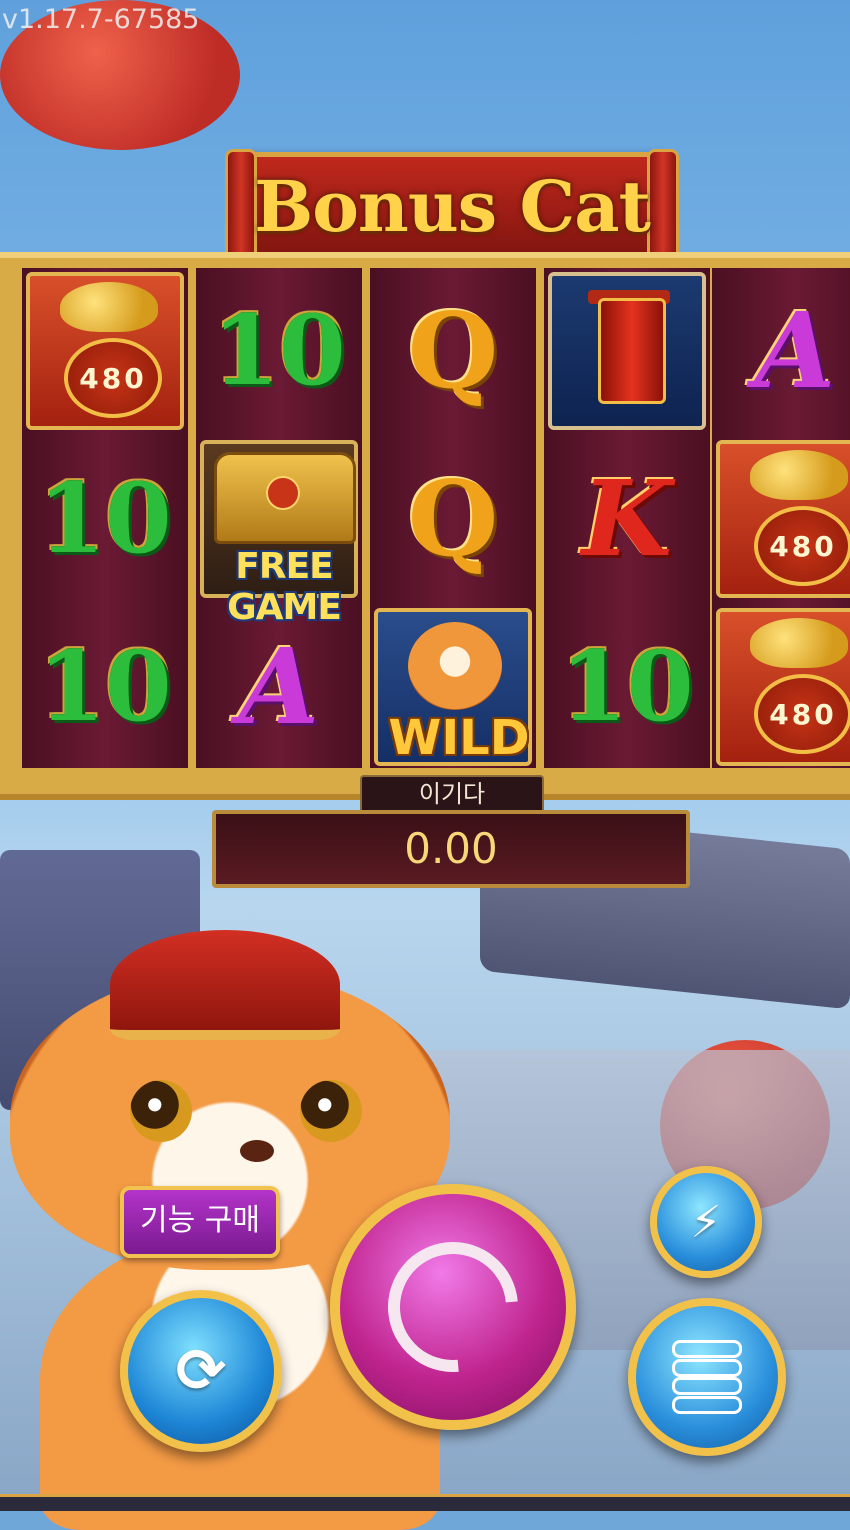 The height and width of the screenshot is (1530, 850). I want to click on coin-stack-icon, so click(707, 1377).